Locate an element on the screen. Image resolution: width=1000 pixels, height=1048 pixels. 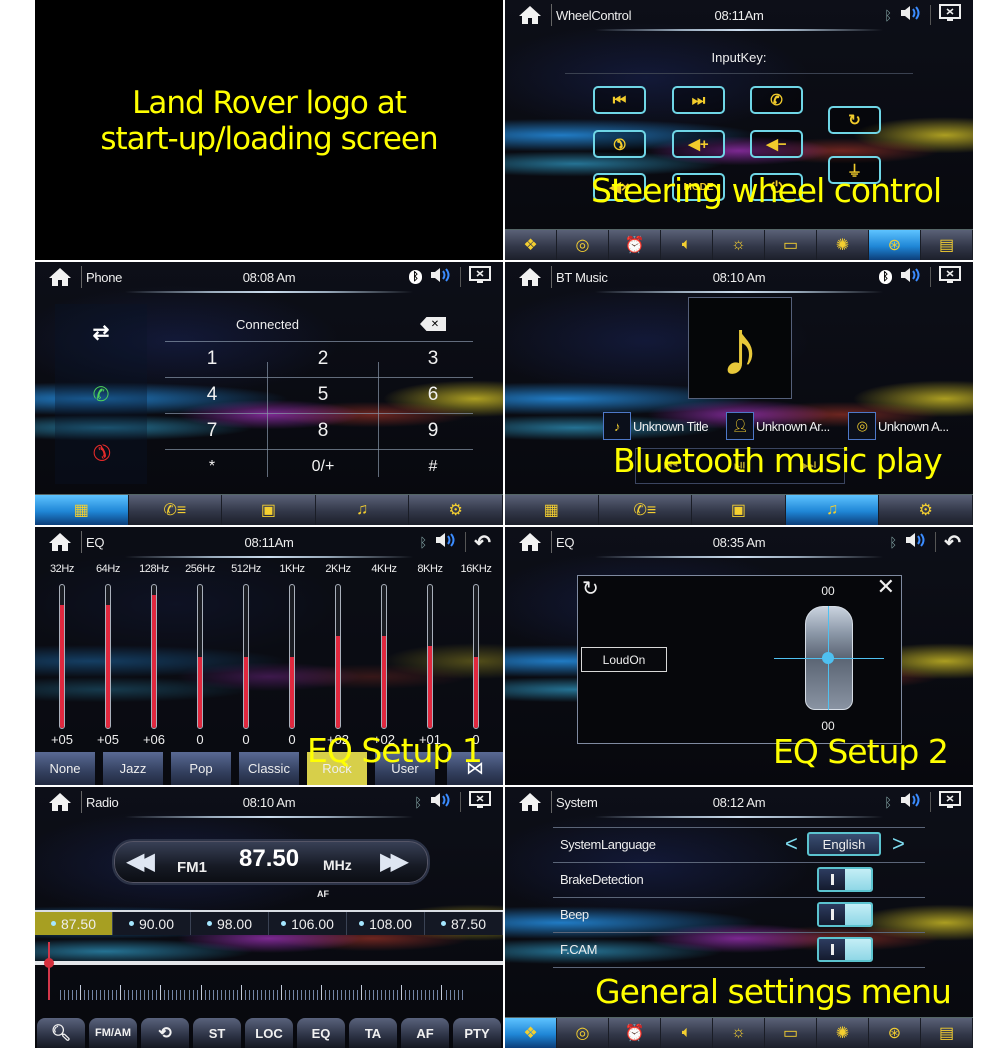
eq-preset-jazz: Jazz is located at coordinates (133, 768).